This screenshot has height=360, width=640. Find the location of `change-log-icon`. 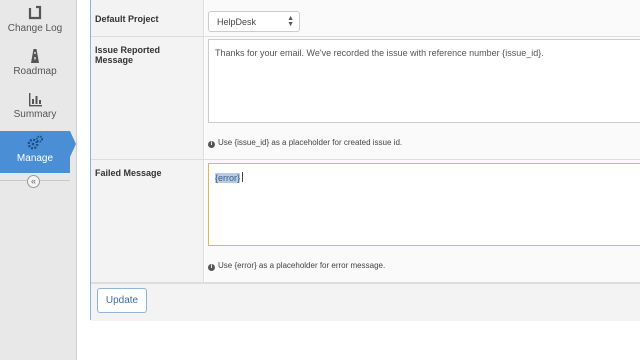

change-log-icon is located at coordinates (35, 12).